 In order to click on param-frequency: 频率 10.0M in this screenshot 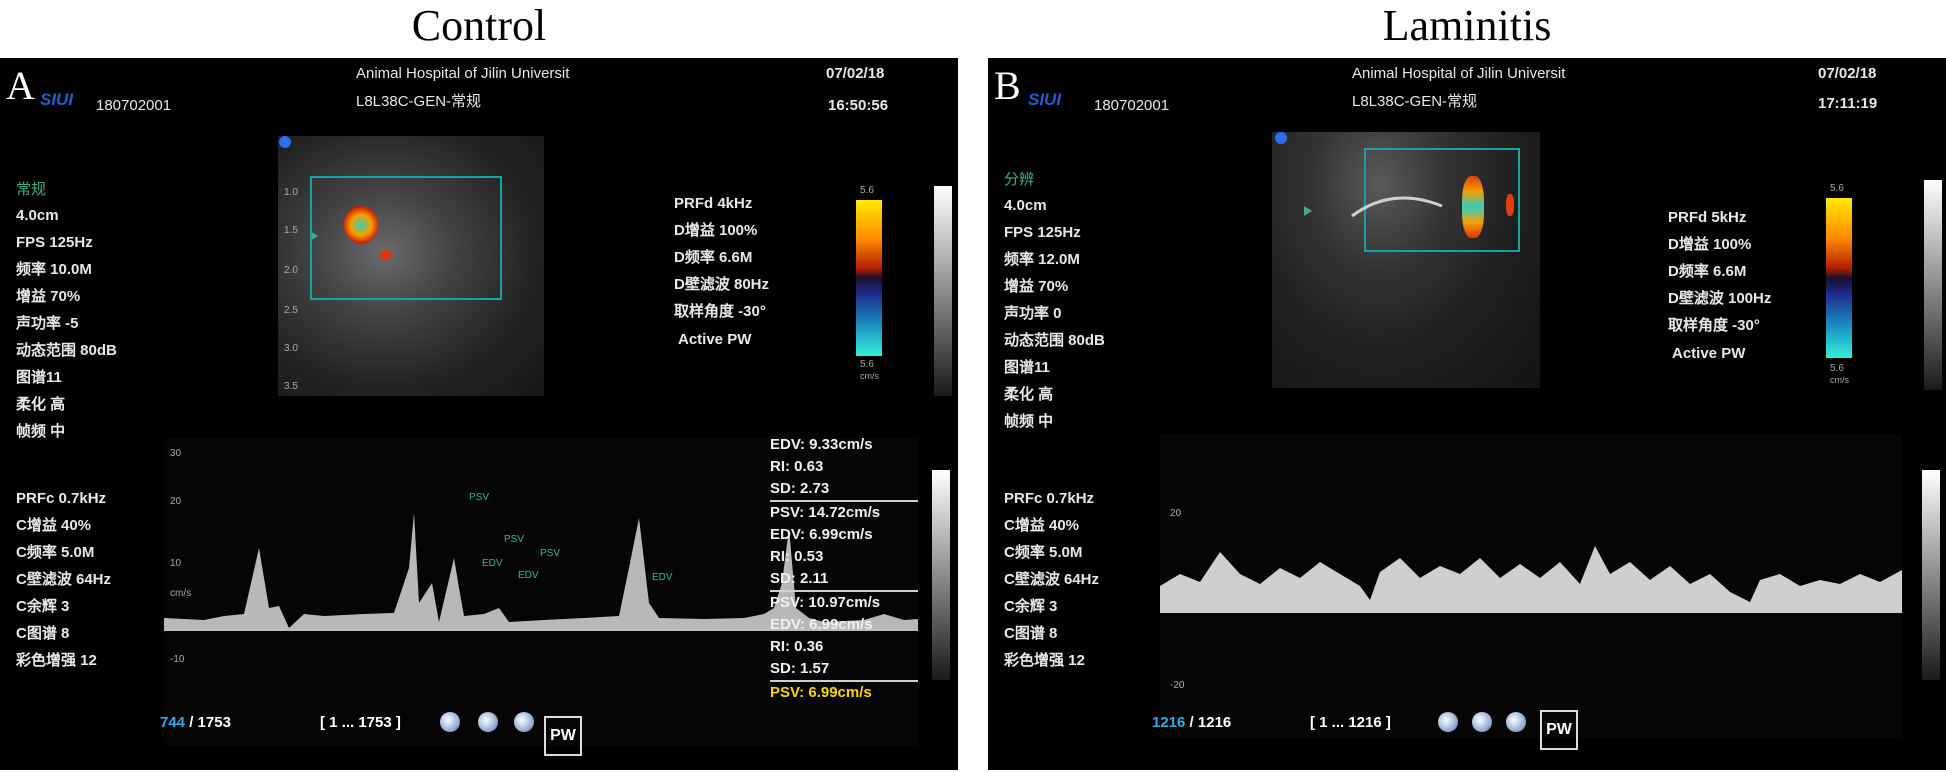, I will do `click(54, 269)`.